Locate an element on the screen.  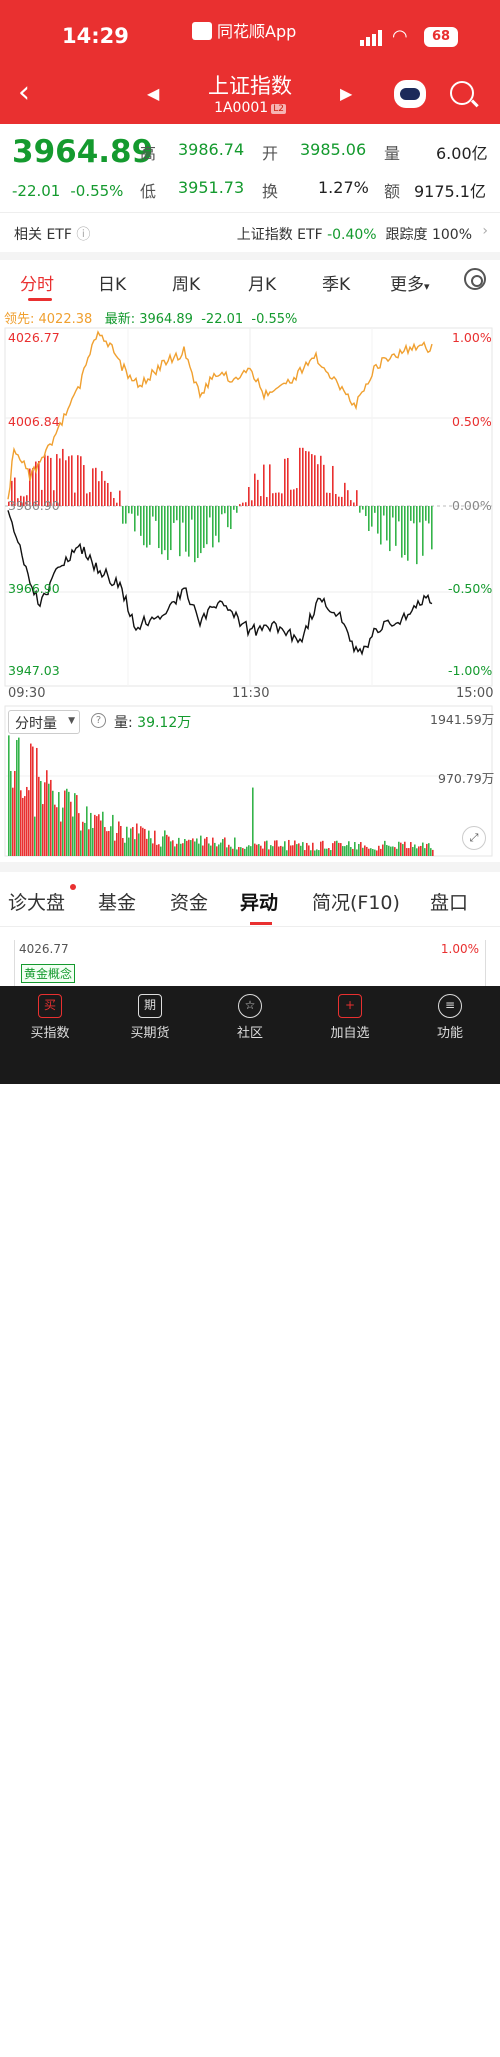
price-mid-label: 4006.84 is located at coordinates (34, 421).